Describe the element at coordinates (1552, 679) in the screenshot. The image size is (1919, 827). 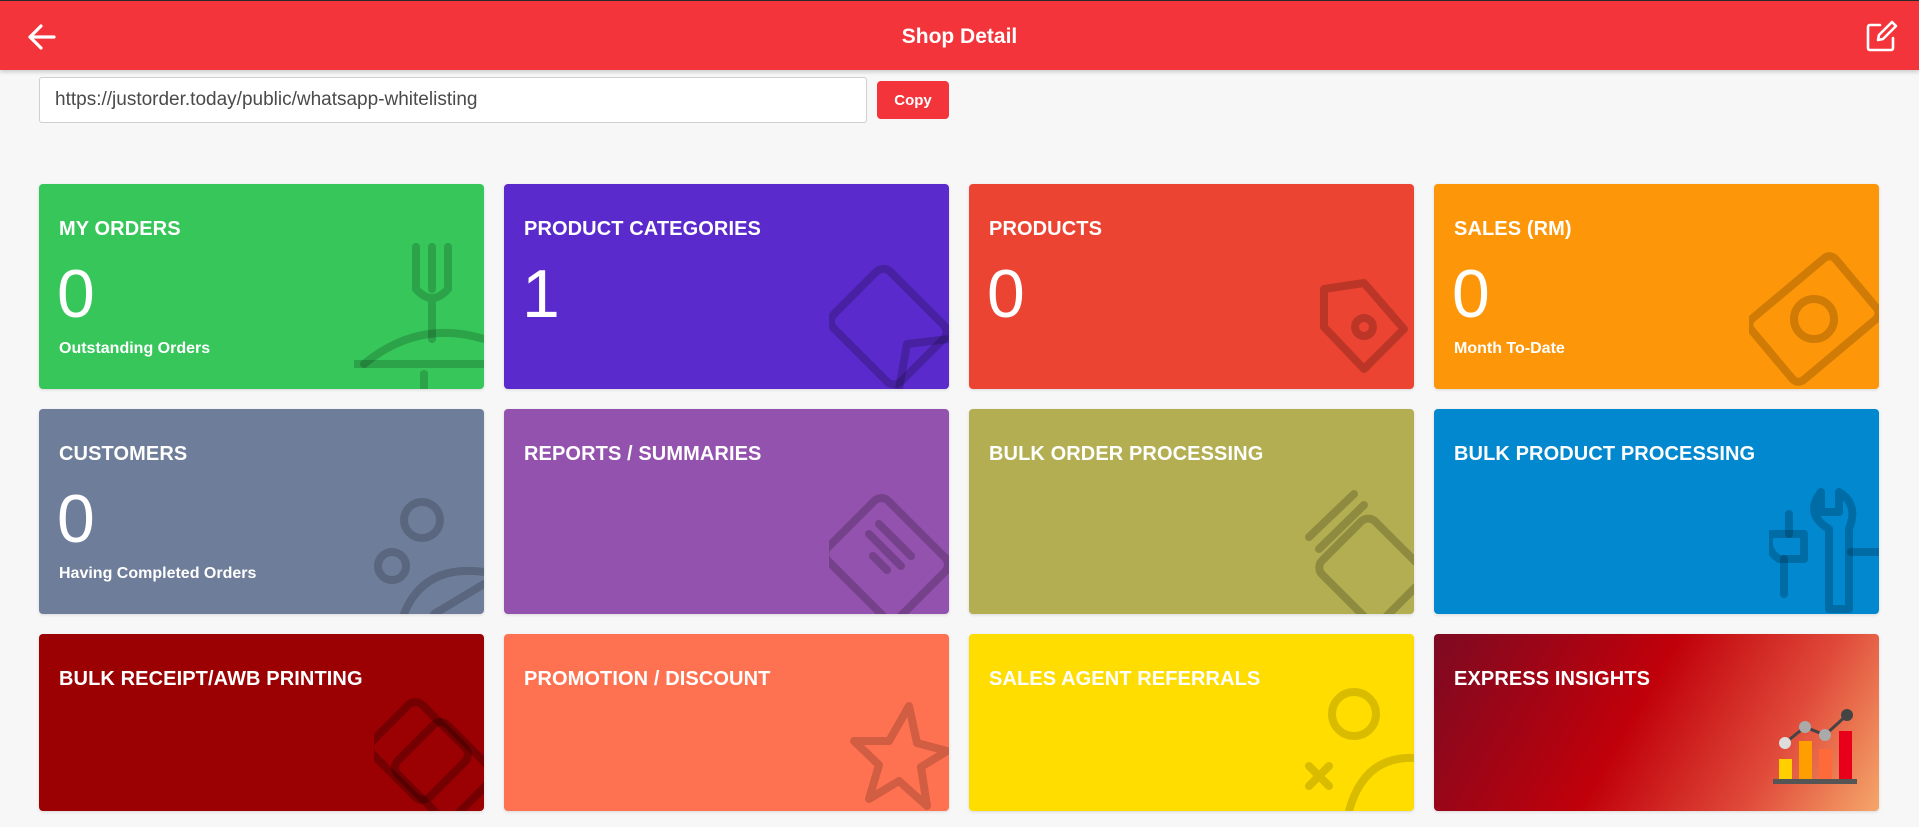
I see `tile-title: EXPRESS INSIGHTS` at that location.